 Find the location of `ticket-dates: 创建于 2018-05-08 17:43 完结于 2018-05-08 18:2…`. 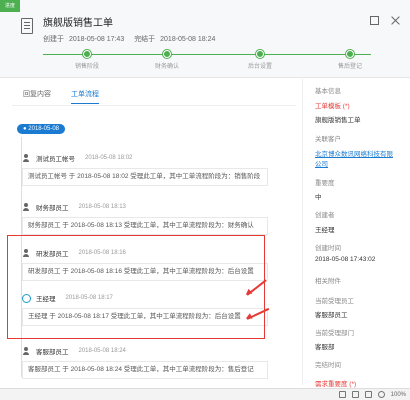

ticket-dates: 创建于 2018-05-08 17:43 完结于 2018-05-08 18:2… is located at coordinates (130, 39).